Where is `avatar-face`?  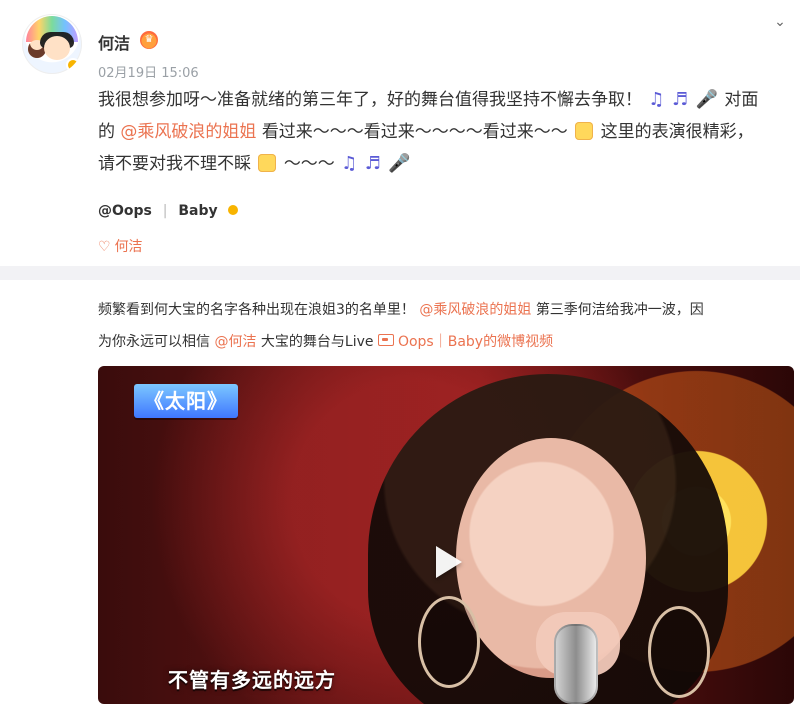 avatar-face is located at coordinates (57, 48).